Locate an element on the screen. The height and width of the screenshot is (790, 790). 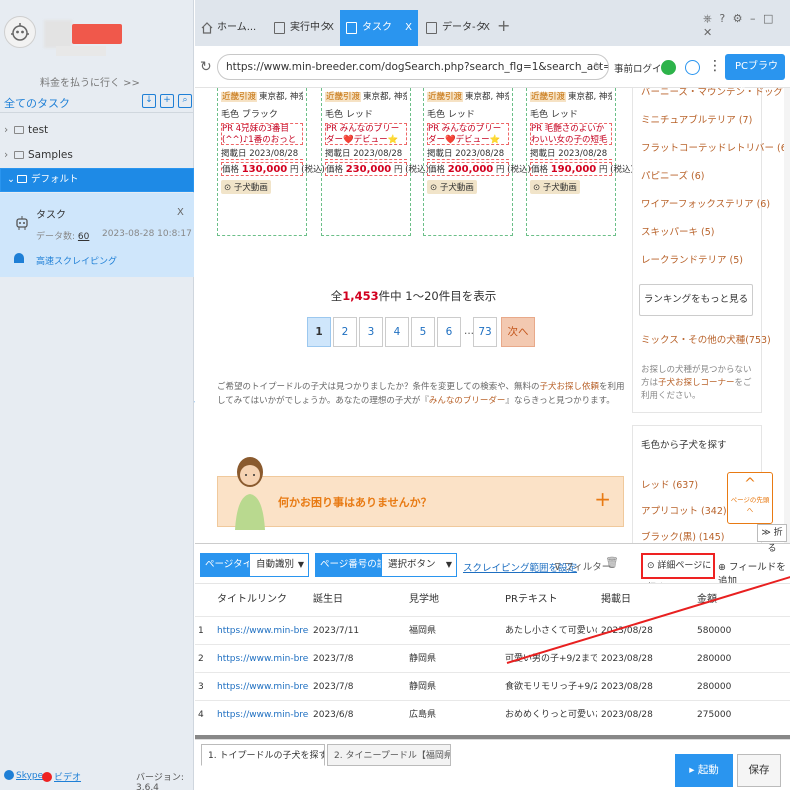
plus-icon: + is located at coordinates (602, 499).